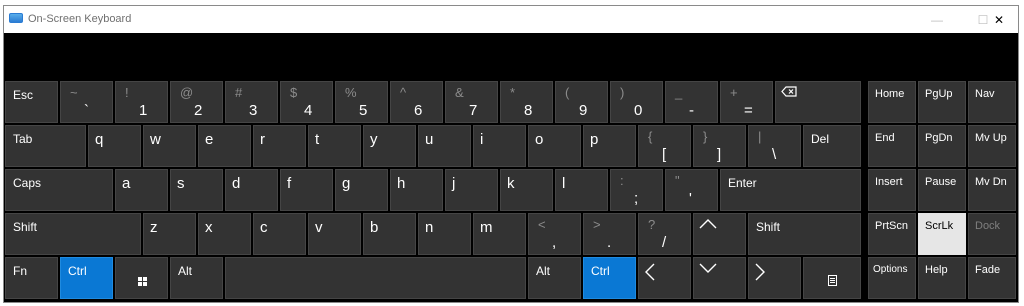  I want to click on key-mv-up: Mv Up, so click(992, 146).